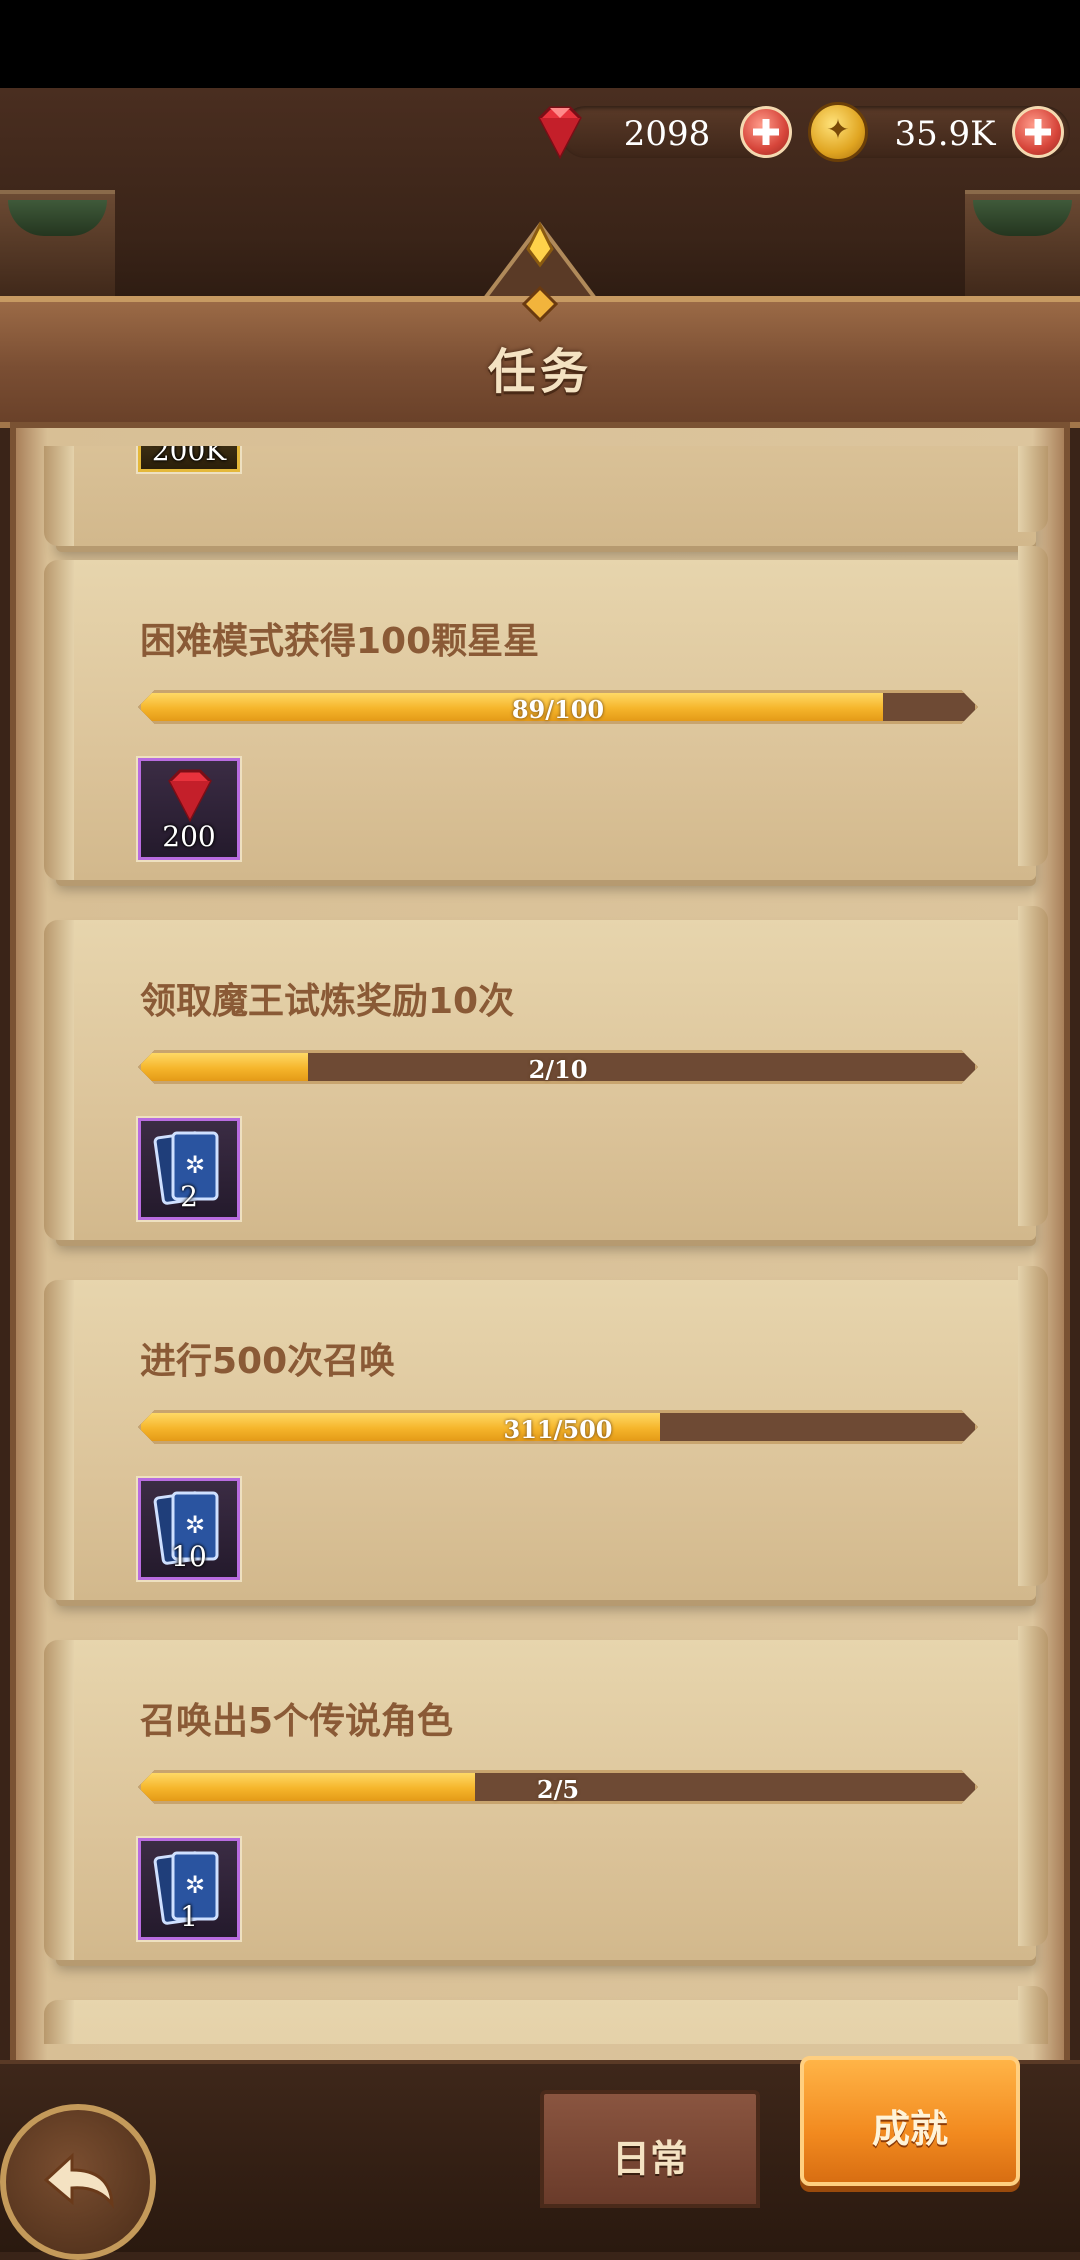  What do you see at coordinates (558, 1789) in the screenshot?
I see `progress-text: 2/5` at bounding box center [558, 1789].